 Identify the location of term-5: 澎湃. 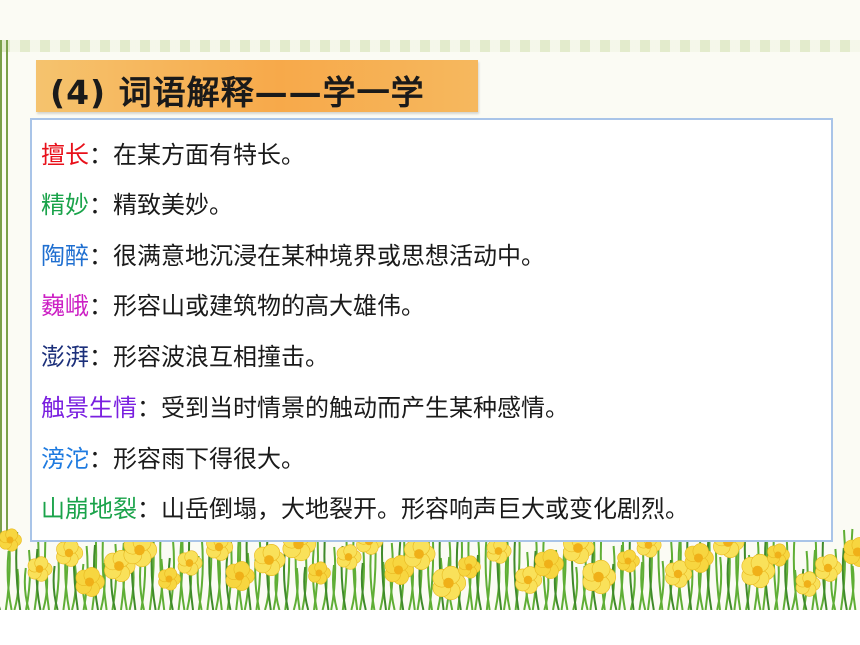
(65, 357).